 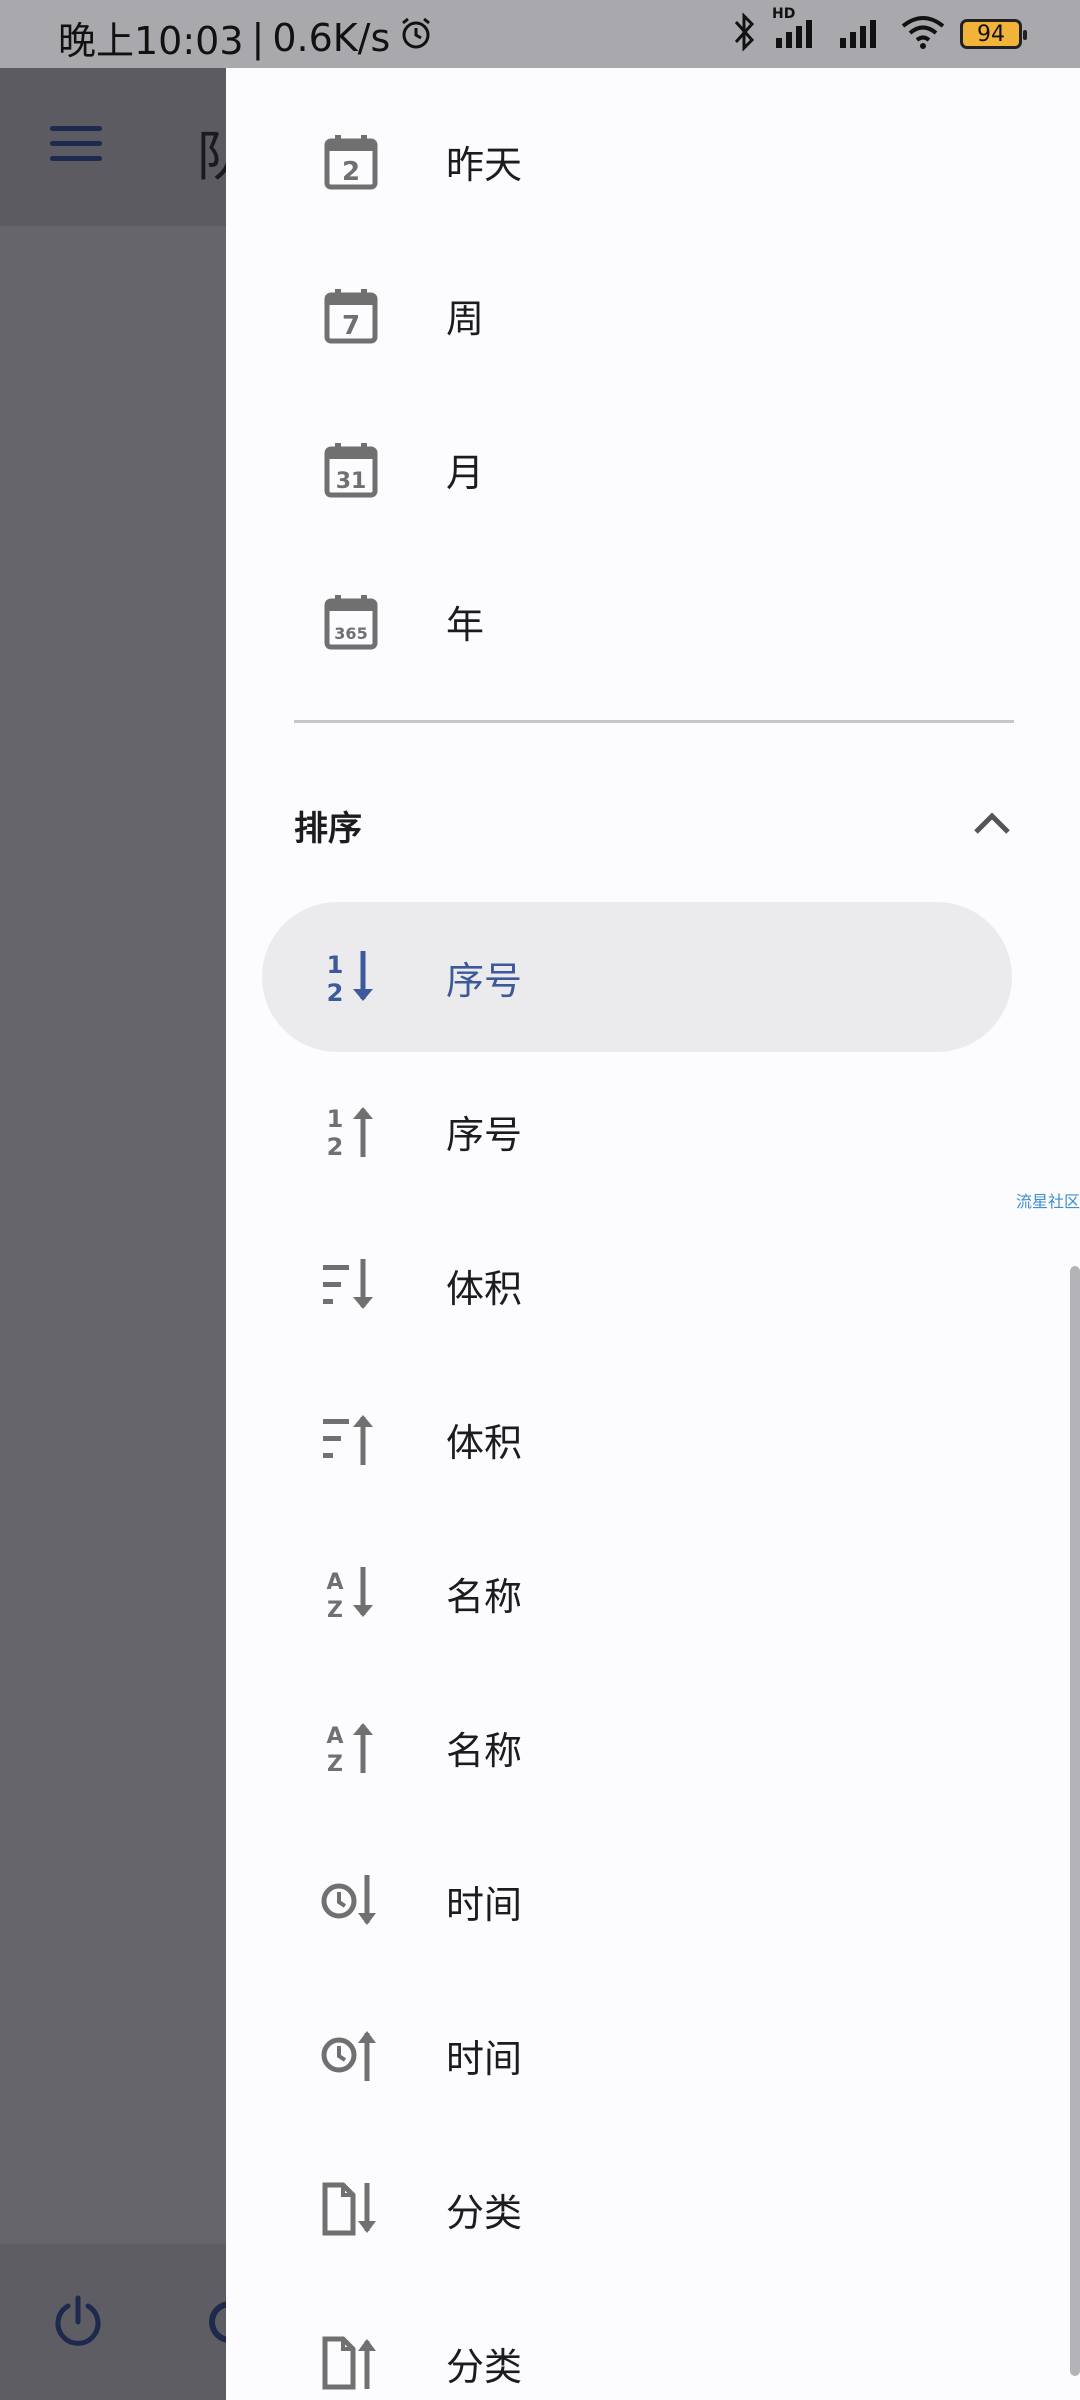 What do you see at coordinates (351, 481) in the screenshot?
I see `svg-text: 31` at bounding box center [351, 481].